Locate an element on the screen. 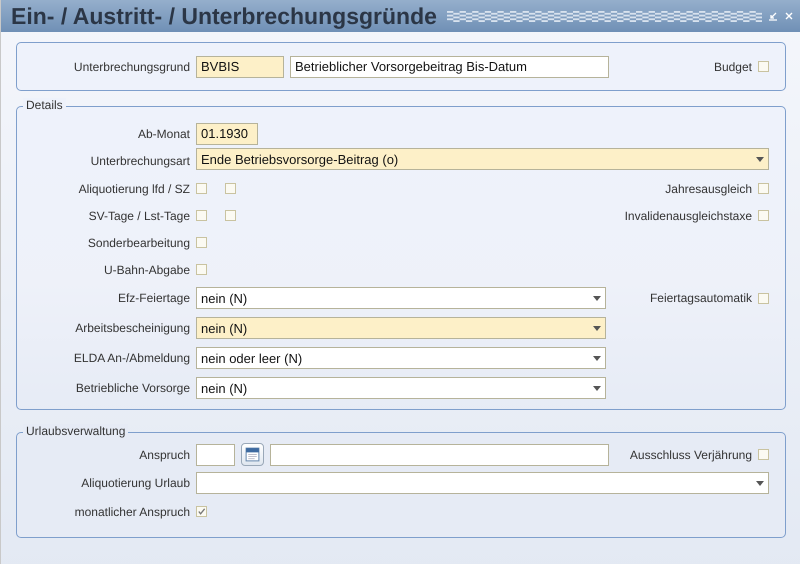 The image size is (800, 564). field-label: Anspruch is located at coordinates (164, 455).